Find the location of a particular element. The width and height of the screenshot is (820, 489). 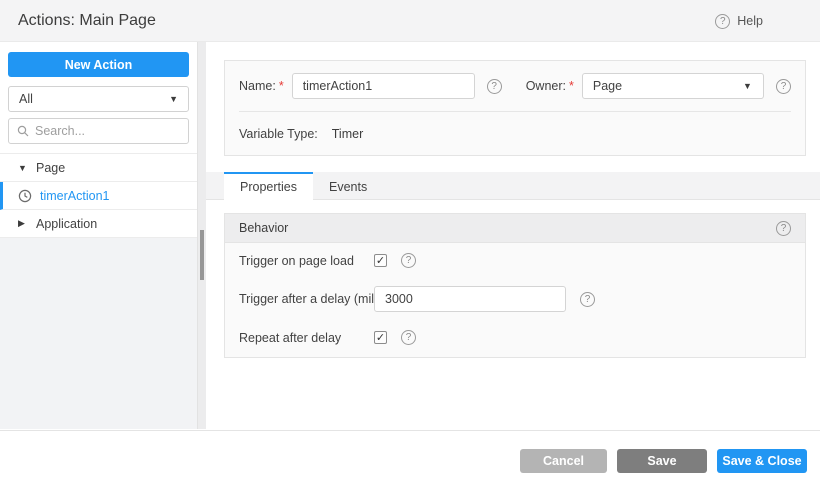

cancel-button: Cancel is located at coordinates (563, 461).